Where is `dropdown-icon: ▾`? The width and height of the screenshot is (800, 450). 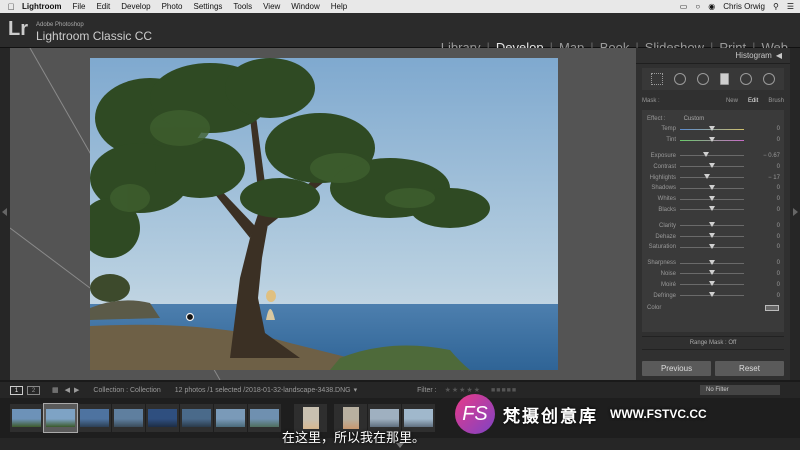
dropdown-icon: ▾ is located at coordinates (356, 390).